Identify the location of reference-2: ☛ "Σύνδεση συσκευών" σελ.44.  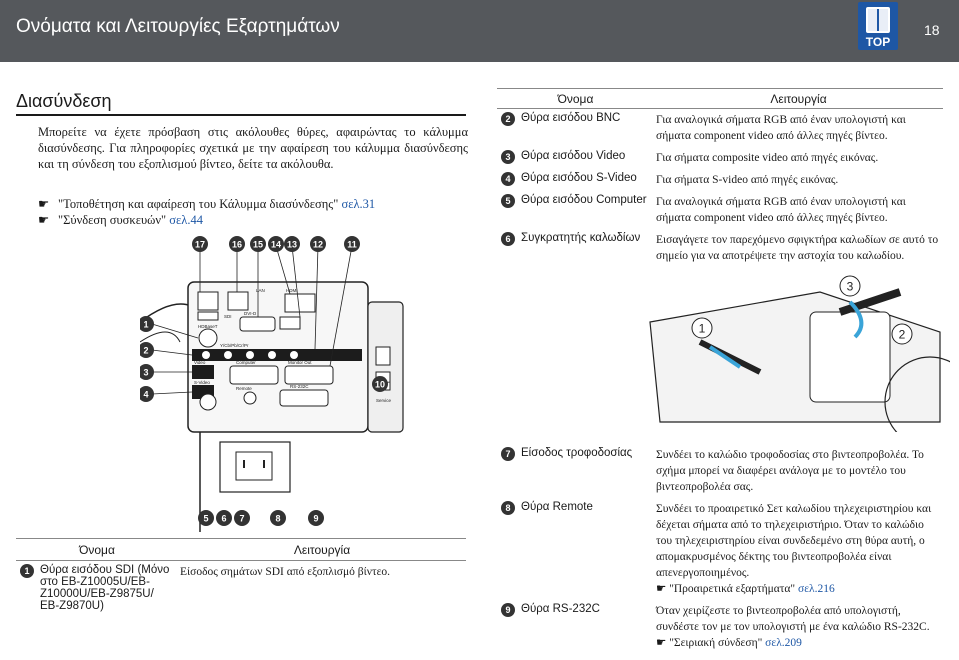
(120, 220).